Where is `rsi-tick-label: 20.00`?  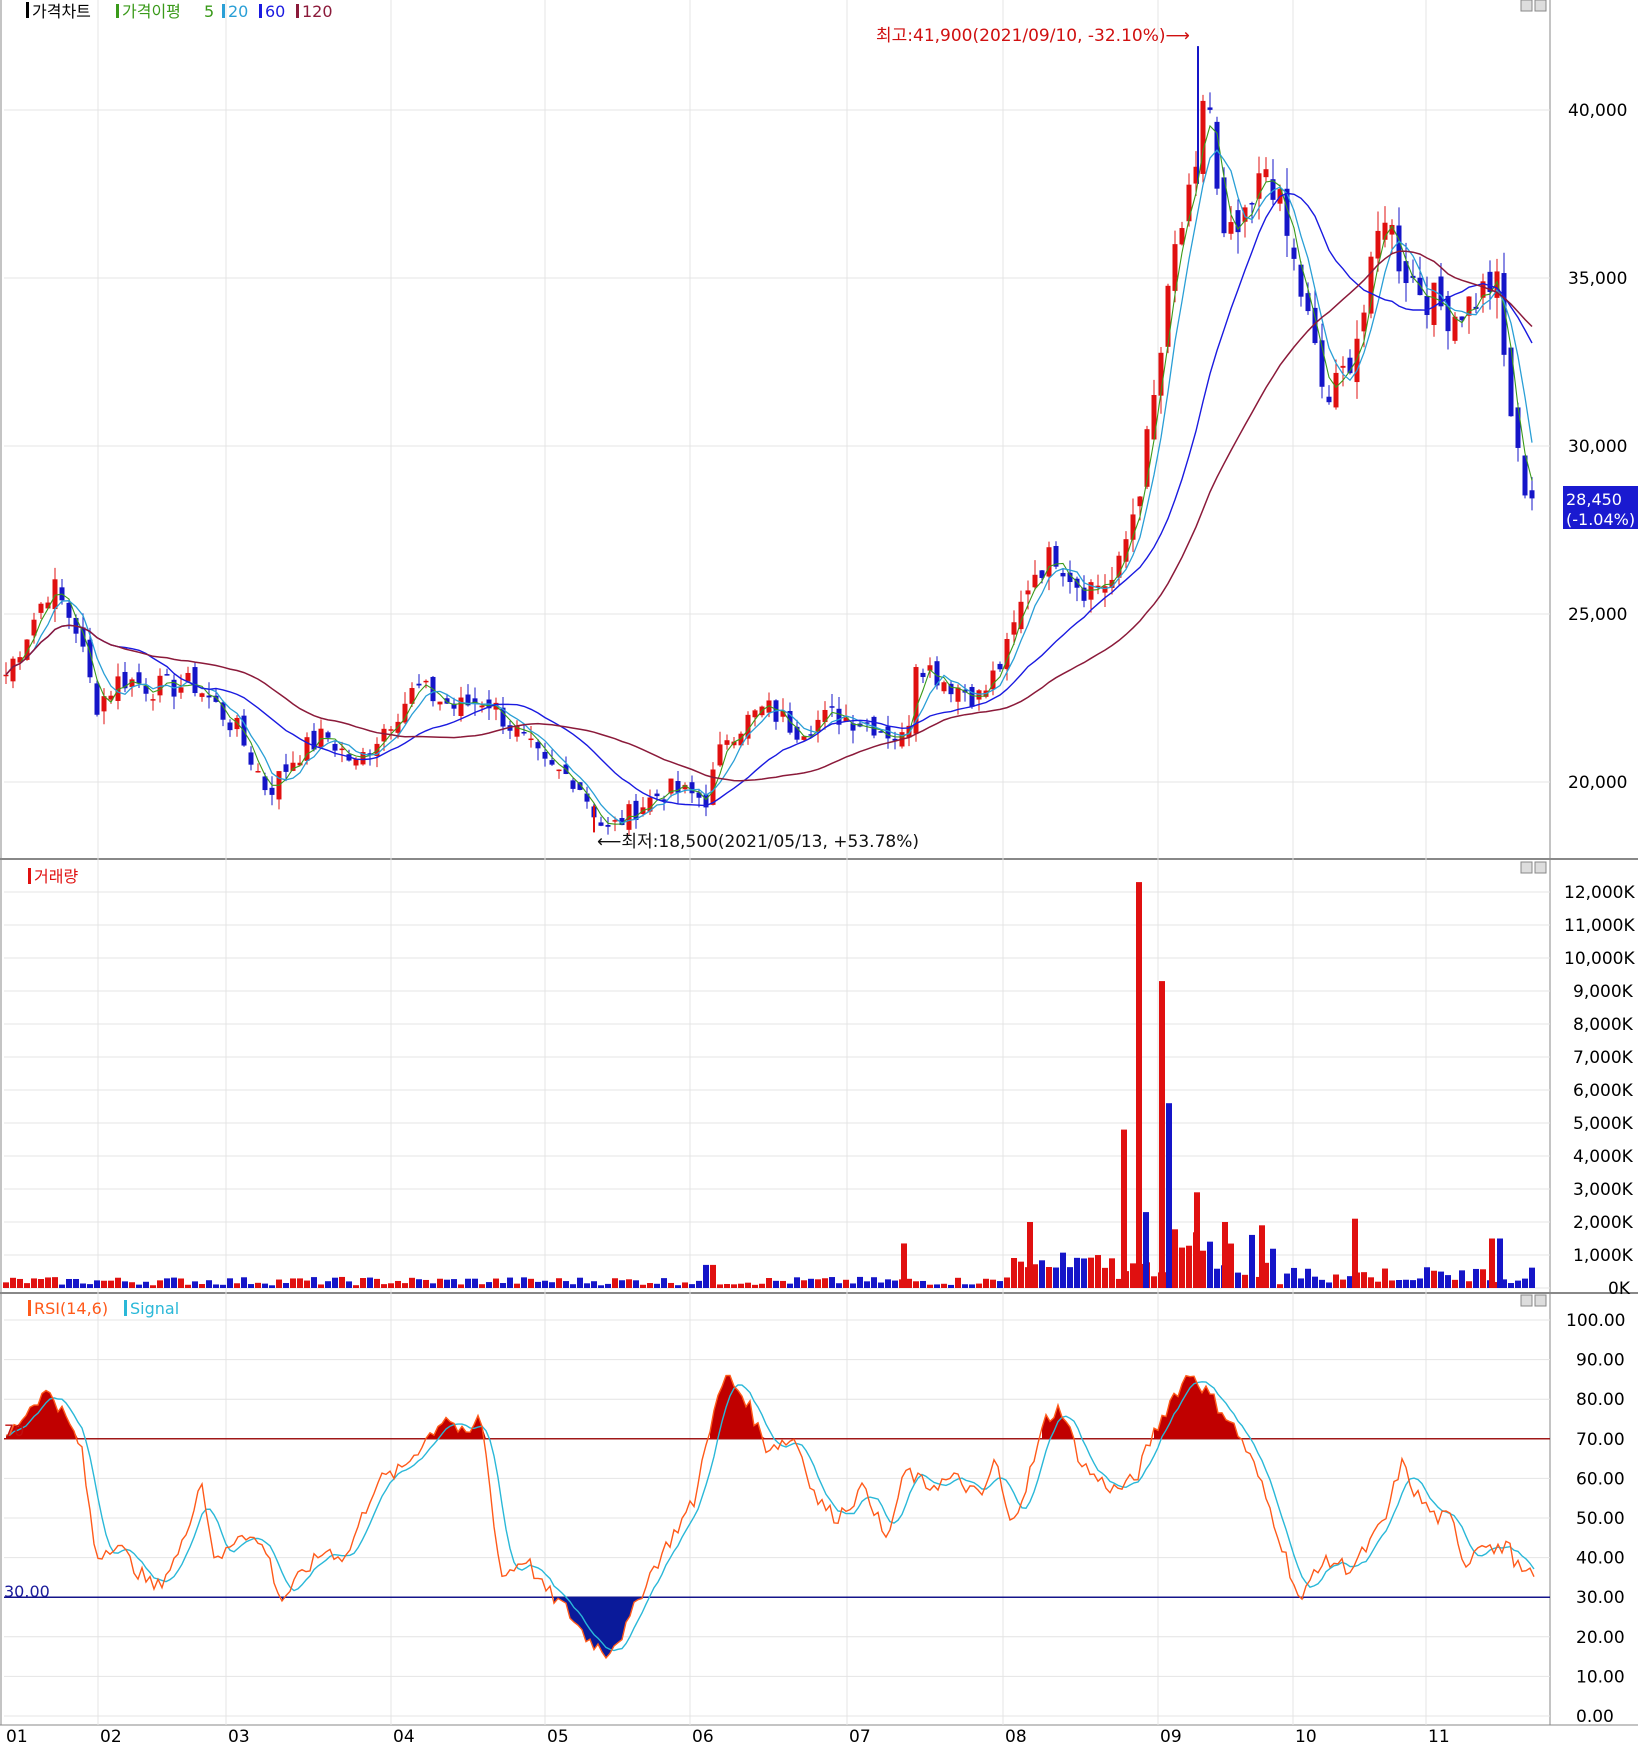
rsi-tick-label: 20.00 is located at coordinates (1600, 1638).